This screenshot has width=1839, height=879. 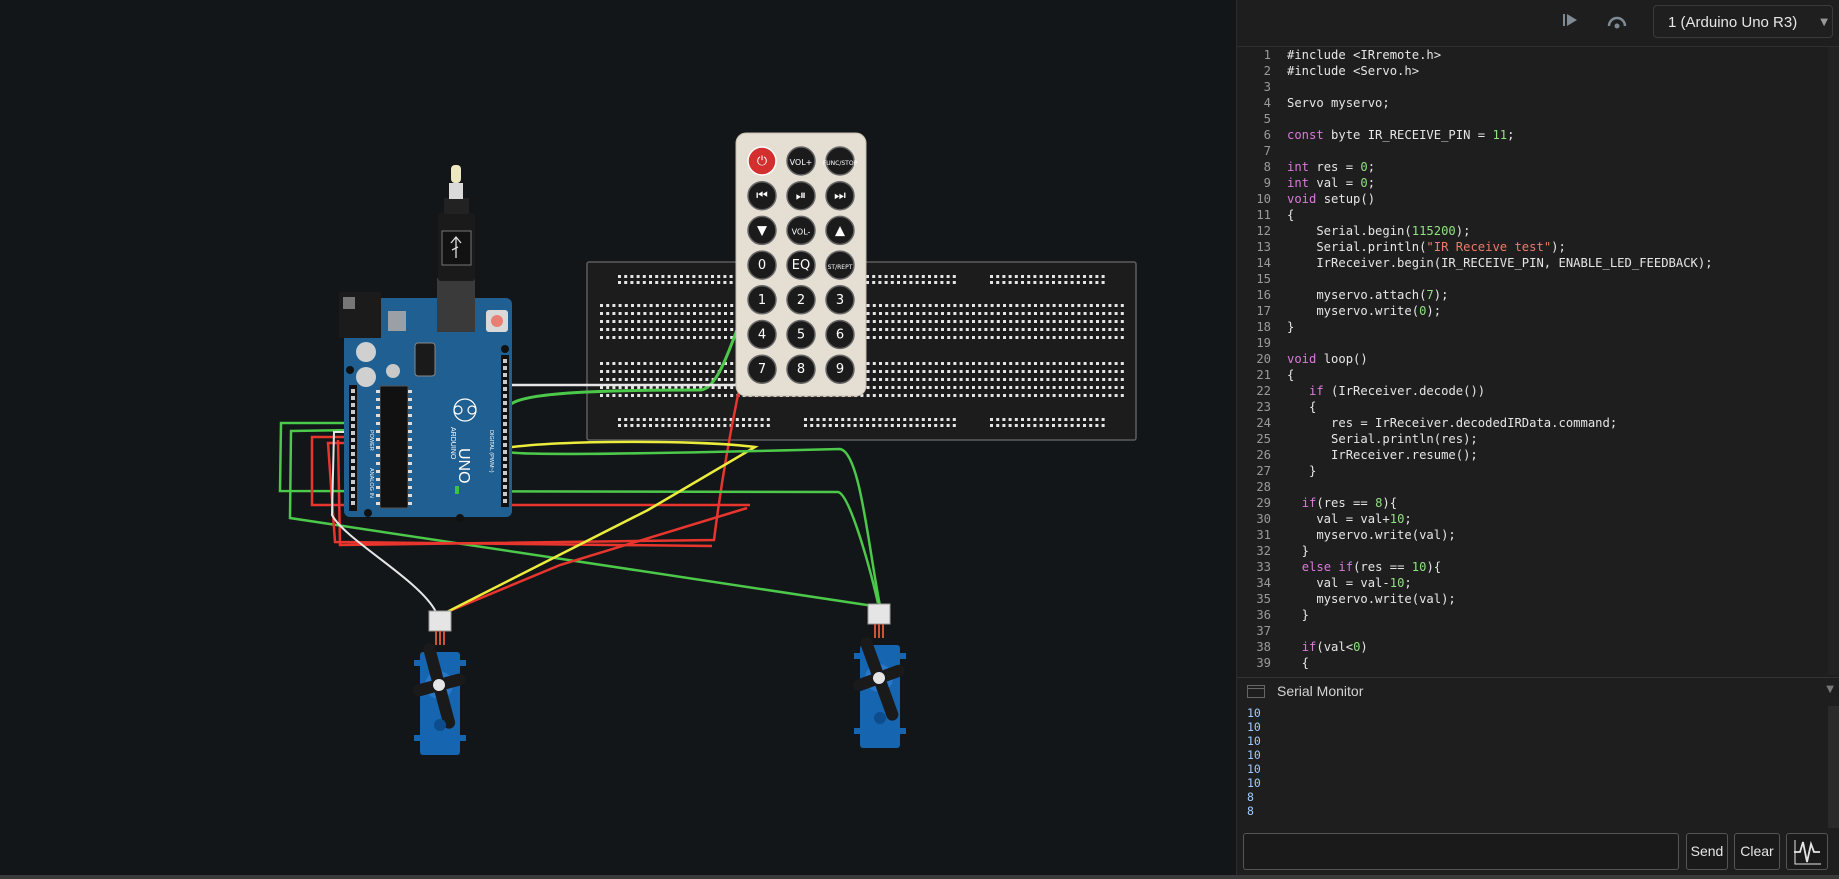 I want to click on code-line: 10 void setup(), so click(x=1532, y=199).